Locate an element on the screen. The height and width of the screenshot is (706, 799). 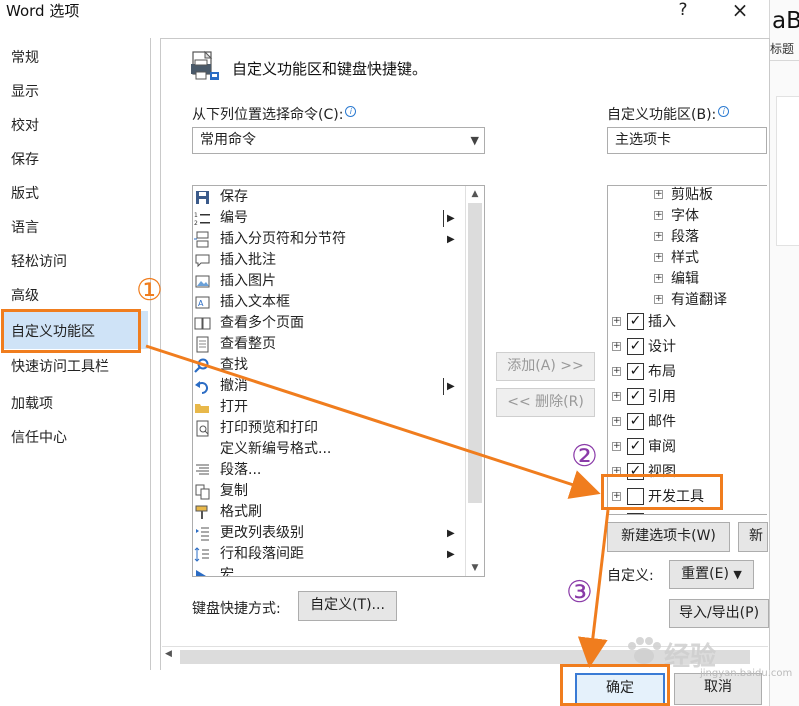
customize-ribbon-combo: 主选项卡 is located at coordinates (687, 140).